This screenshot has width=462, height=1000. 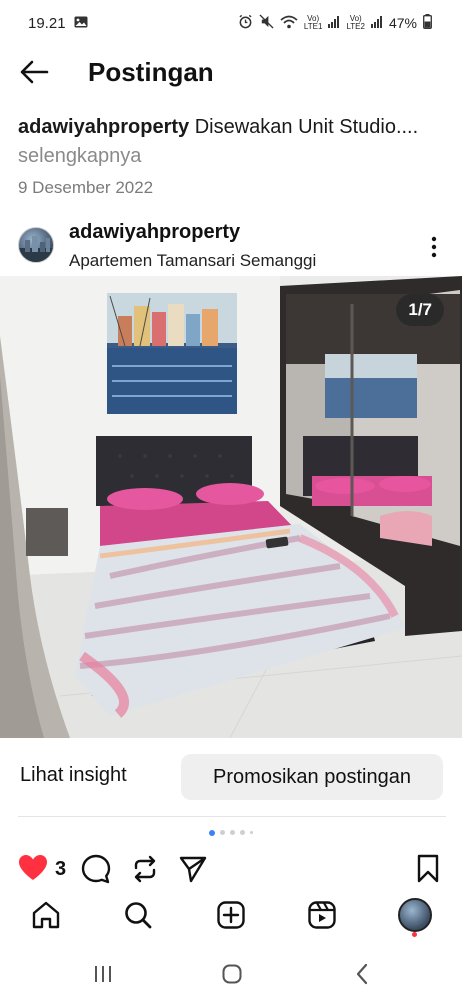 What do you see at coordinates (154, 232) in the screenshot?
I see `post-username: adawiyahproperty` at bounding box center [154, 232].